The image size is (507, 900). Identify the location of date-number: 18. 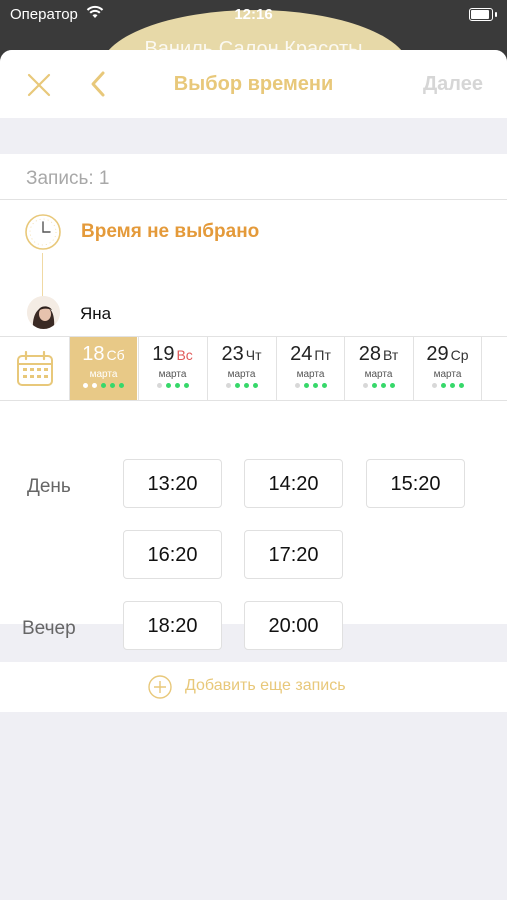
(93, 354).